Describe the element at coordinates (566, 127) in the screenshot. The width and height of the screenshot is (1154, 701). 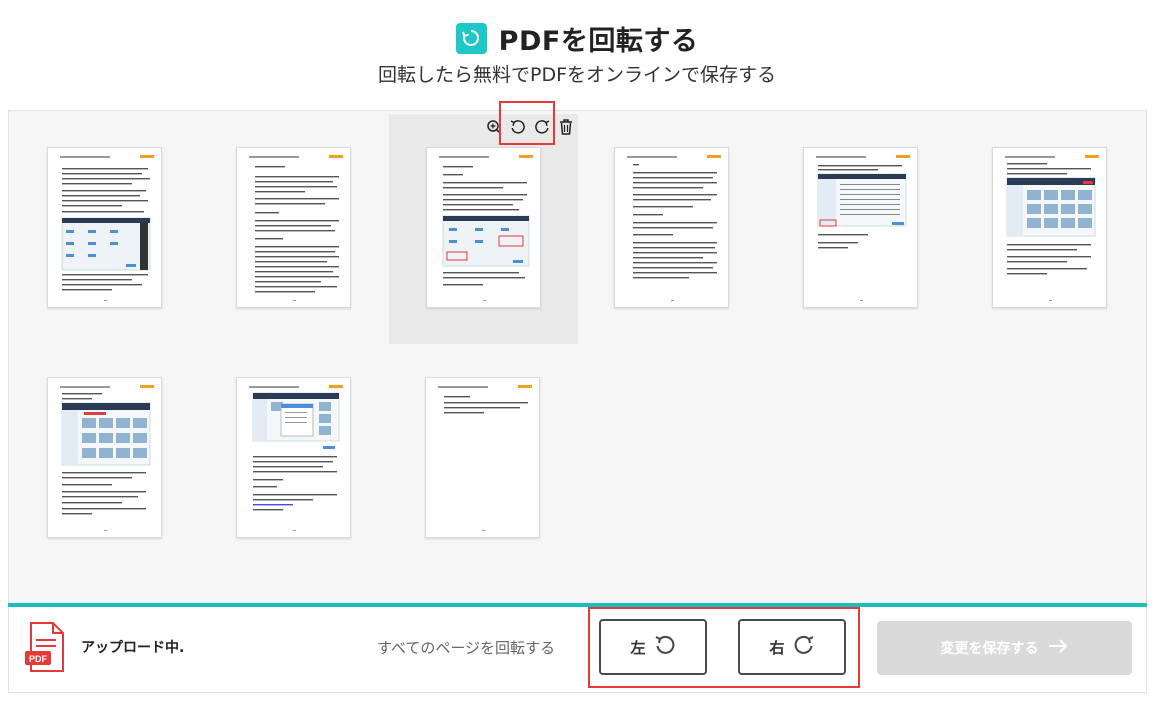
I see `trash-icon` at that location.